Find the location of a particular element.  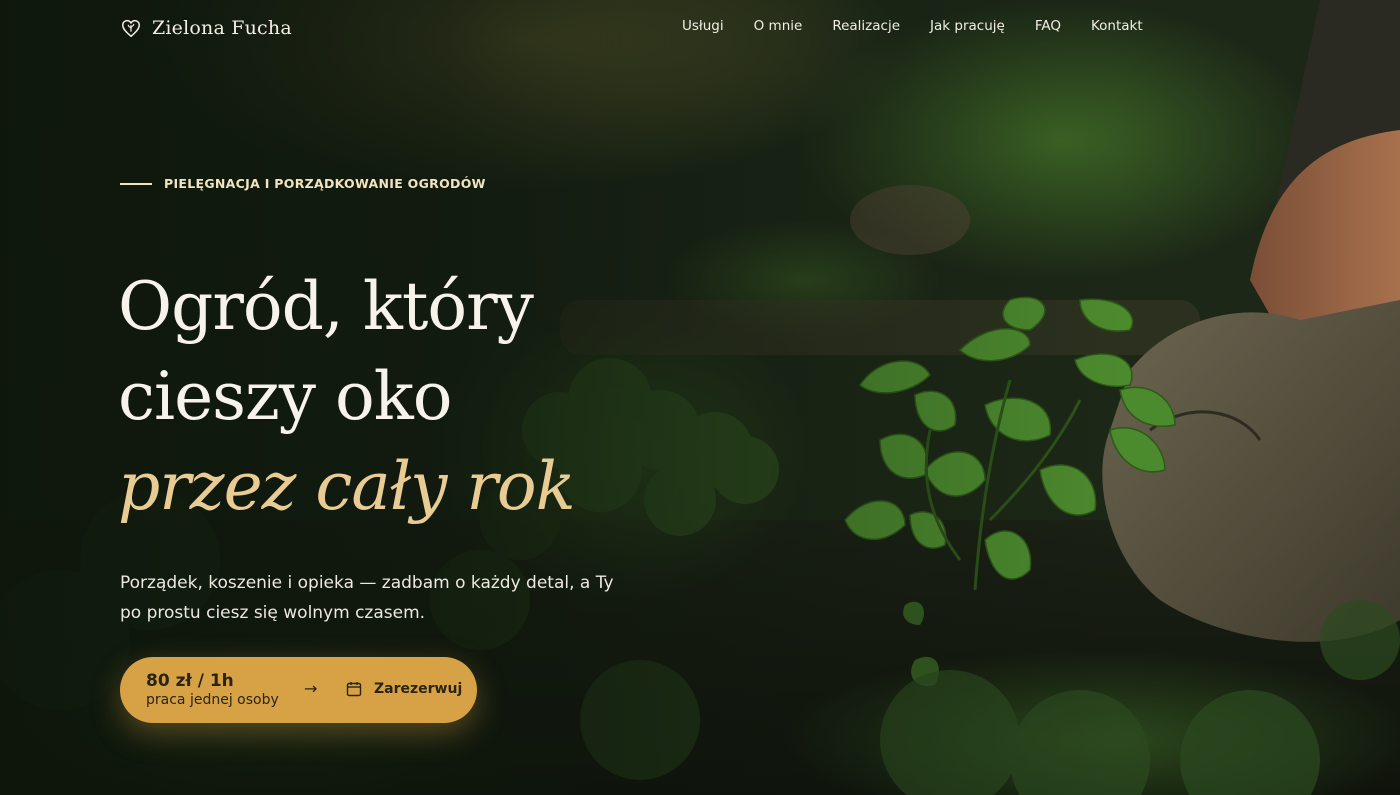

hero-kicker: PIELĘGNACJA I PORZĄDKOWANIE OGRODÓW is located at coordinates (303, 183).